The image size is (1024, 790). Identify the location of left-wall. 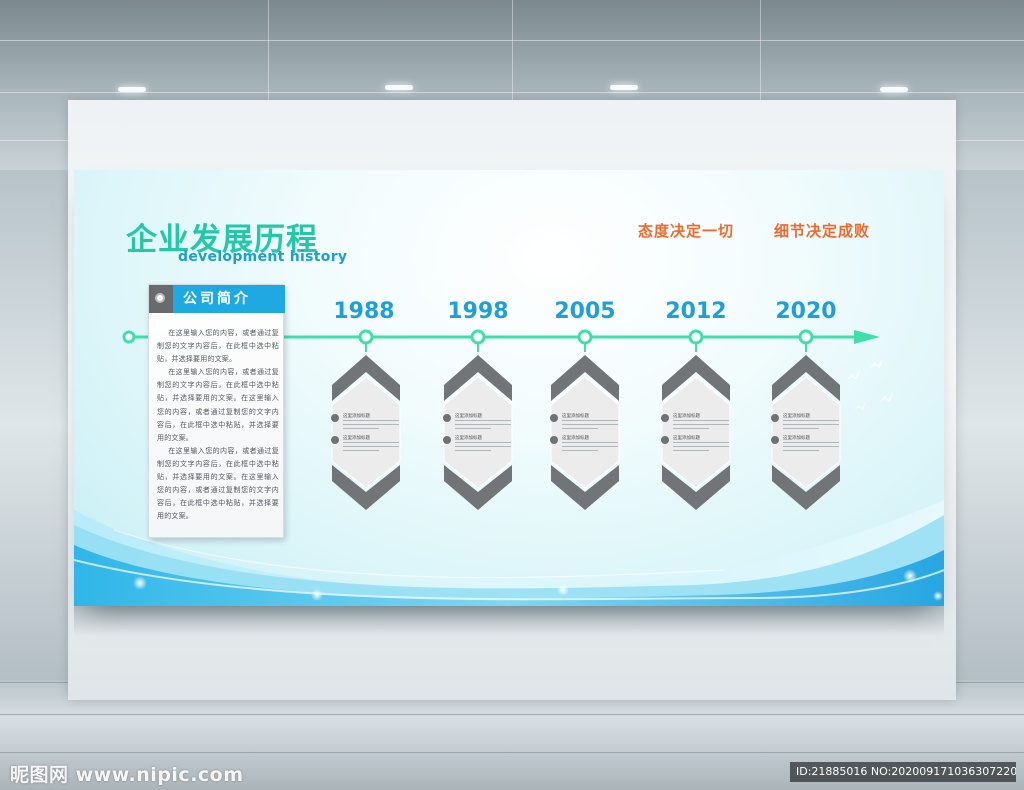
(34, 425).